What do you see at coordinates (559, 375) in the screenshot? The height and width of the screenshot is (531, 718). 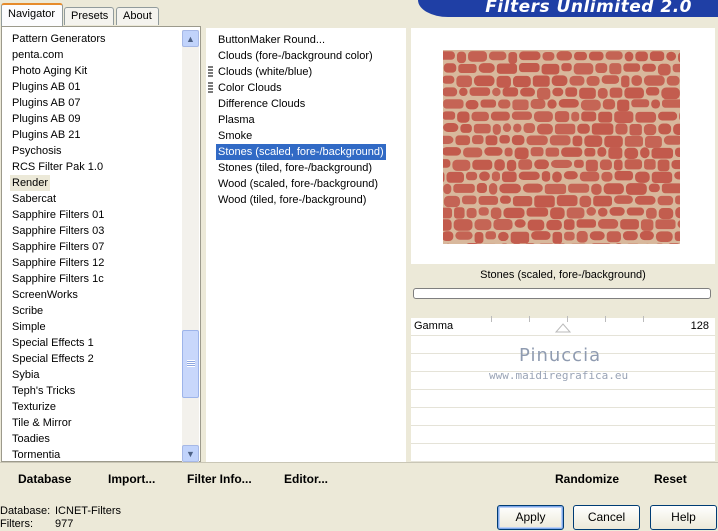 I see `watermark-site: www.maidiregrafica.eu` at bounding box center [559, 375].